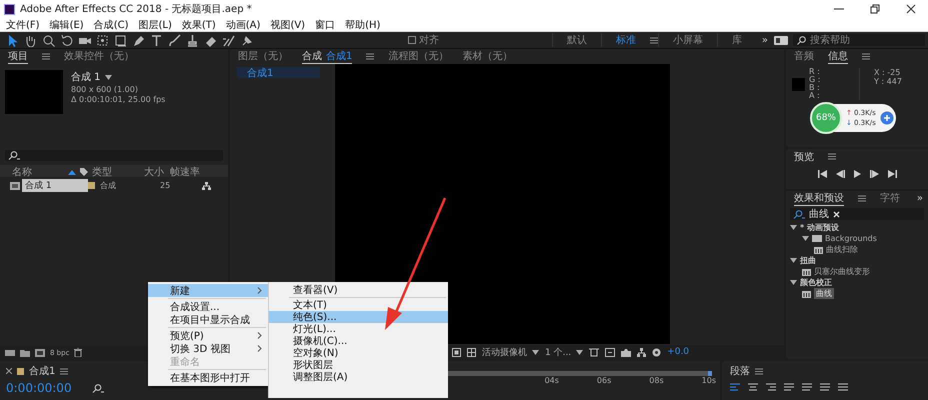  What do you see at coordinates (487, 57) in the screenshot?
I see `viewer-tab: 素材（无）` at bounding box center [487, 57].